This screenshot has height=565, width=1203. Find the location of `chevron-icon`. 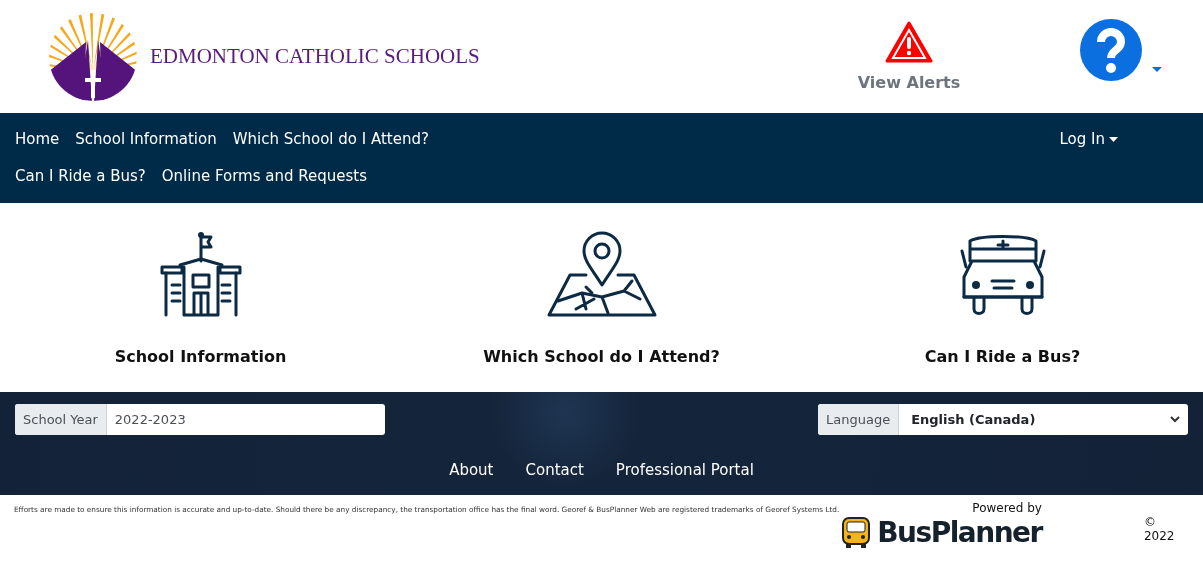

chevron-icon is located at coordinates (1175, 419).